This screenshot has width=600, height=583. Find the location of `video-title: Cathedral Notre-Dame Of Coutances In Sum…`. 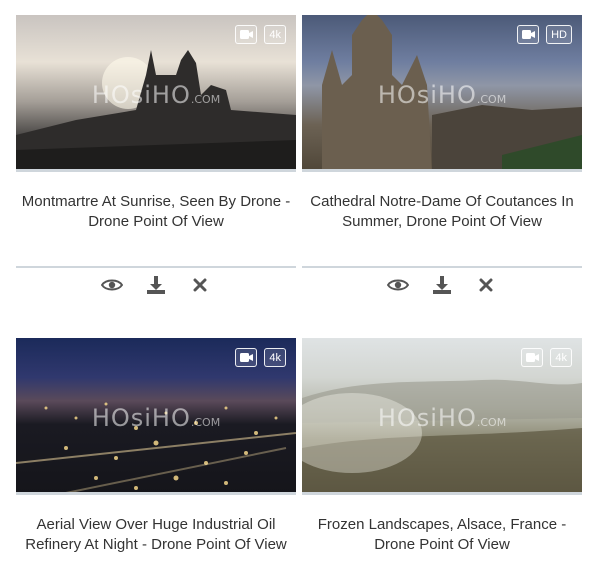

video-title: Cathedral Notre-Dame Of Coutances In Sum… is located at coordinates (442, 212).